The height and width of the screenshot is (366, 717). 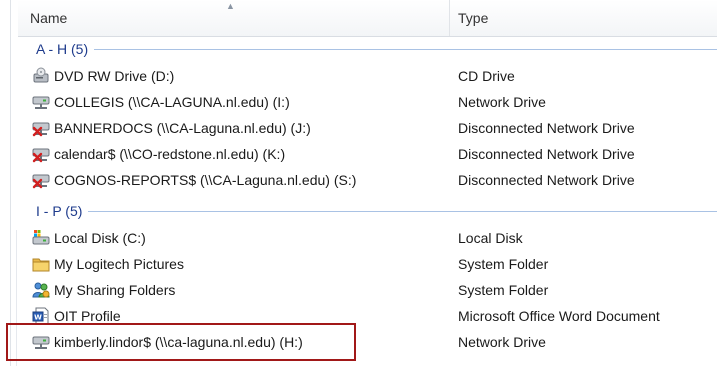 I want to click on list-frame-border, so click(x=10, y=183).